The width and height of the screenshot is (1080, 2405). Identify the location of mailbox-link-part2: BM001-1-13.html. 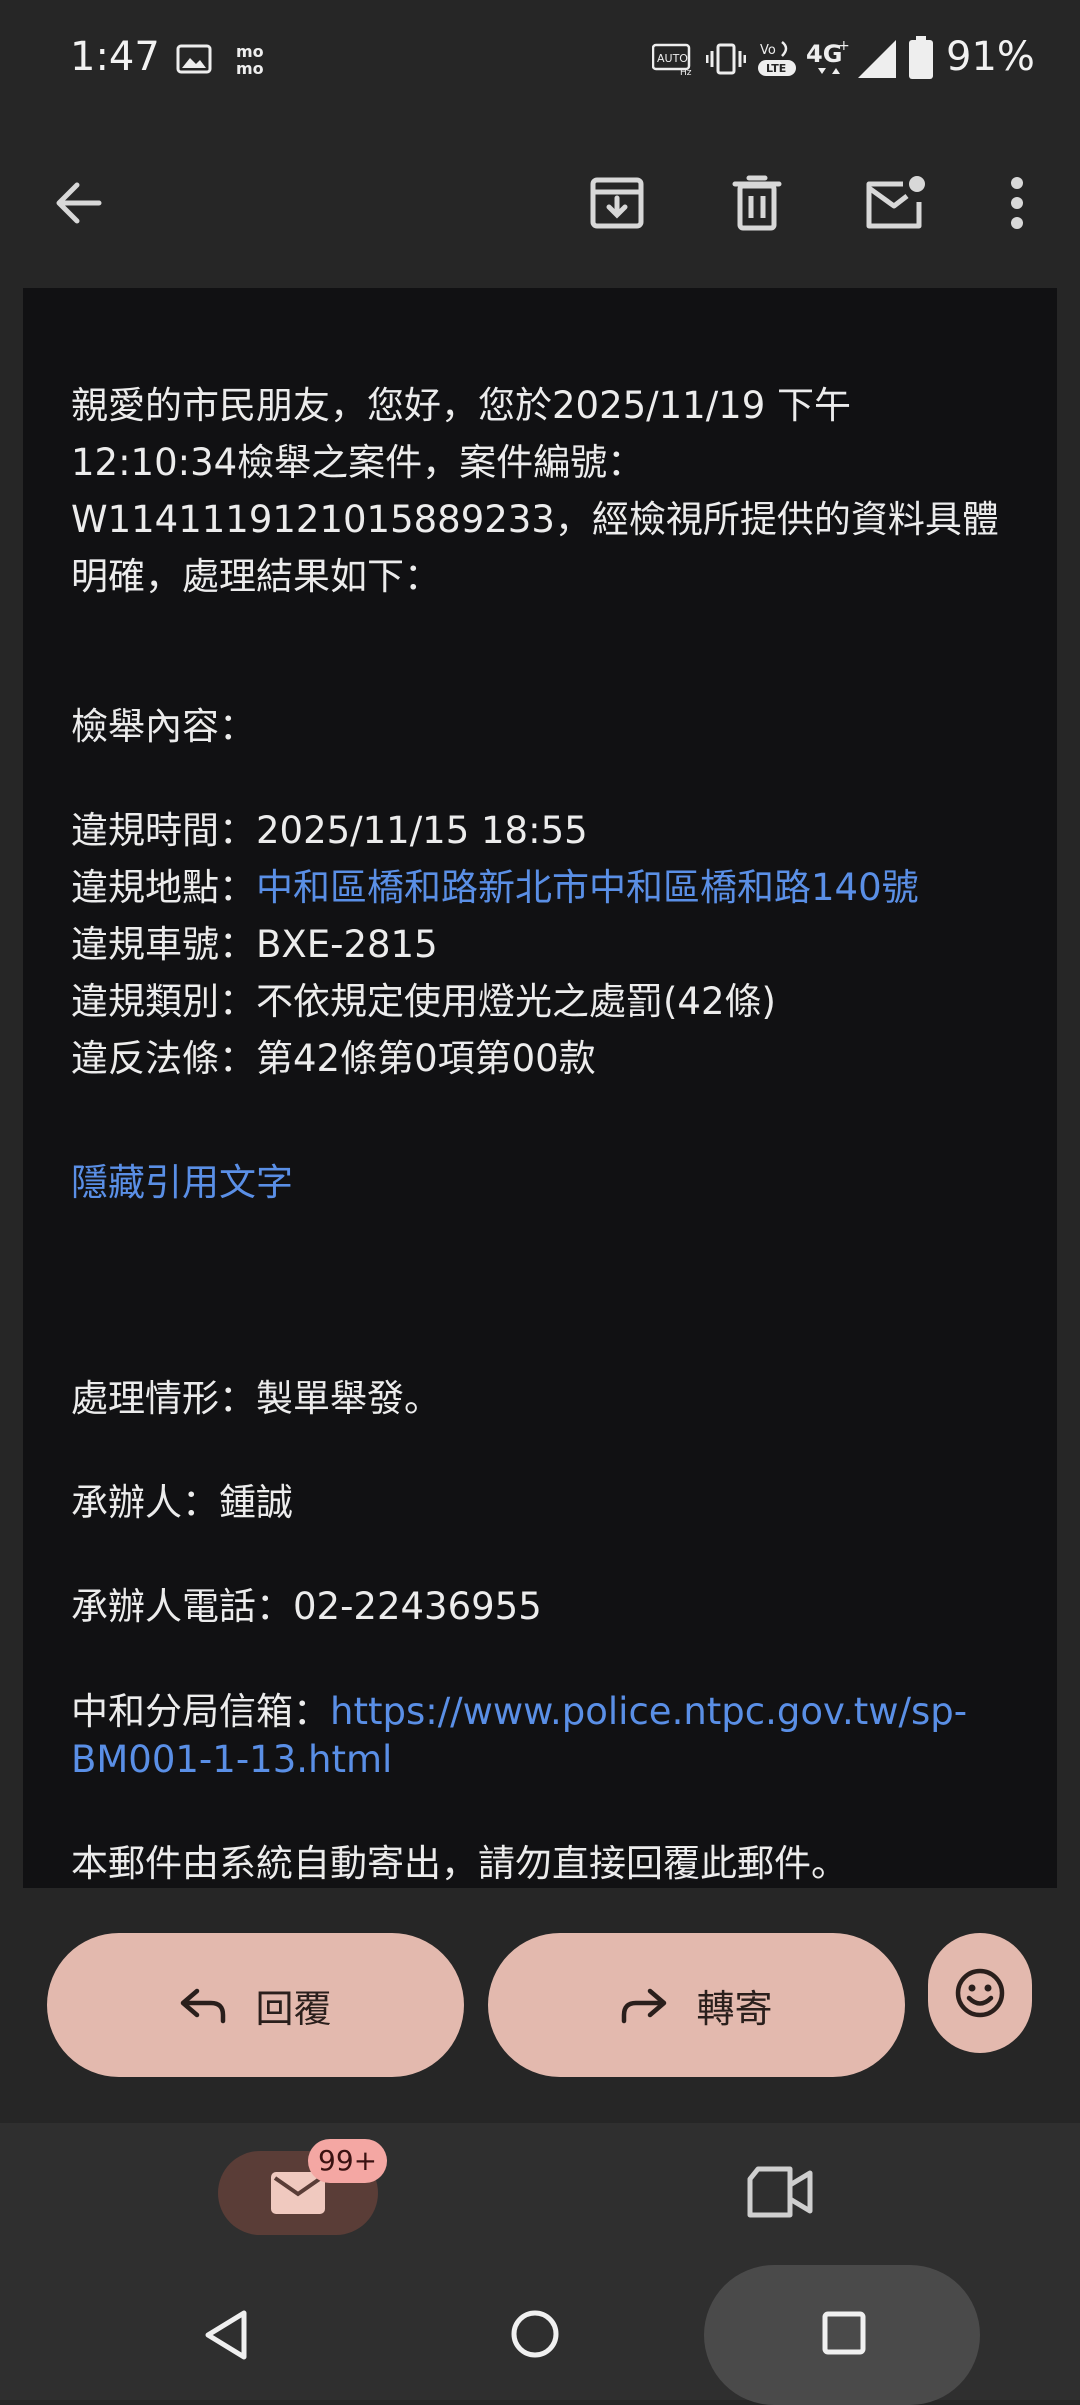
(231, 1759).